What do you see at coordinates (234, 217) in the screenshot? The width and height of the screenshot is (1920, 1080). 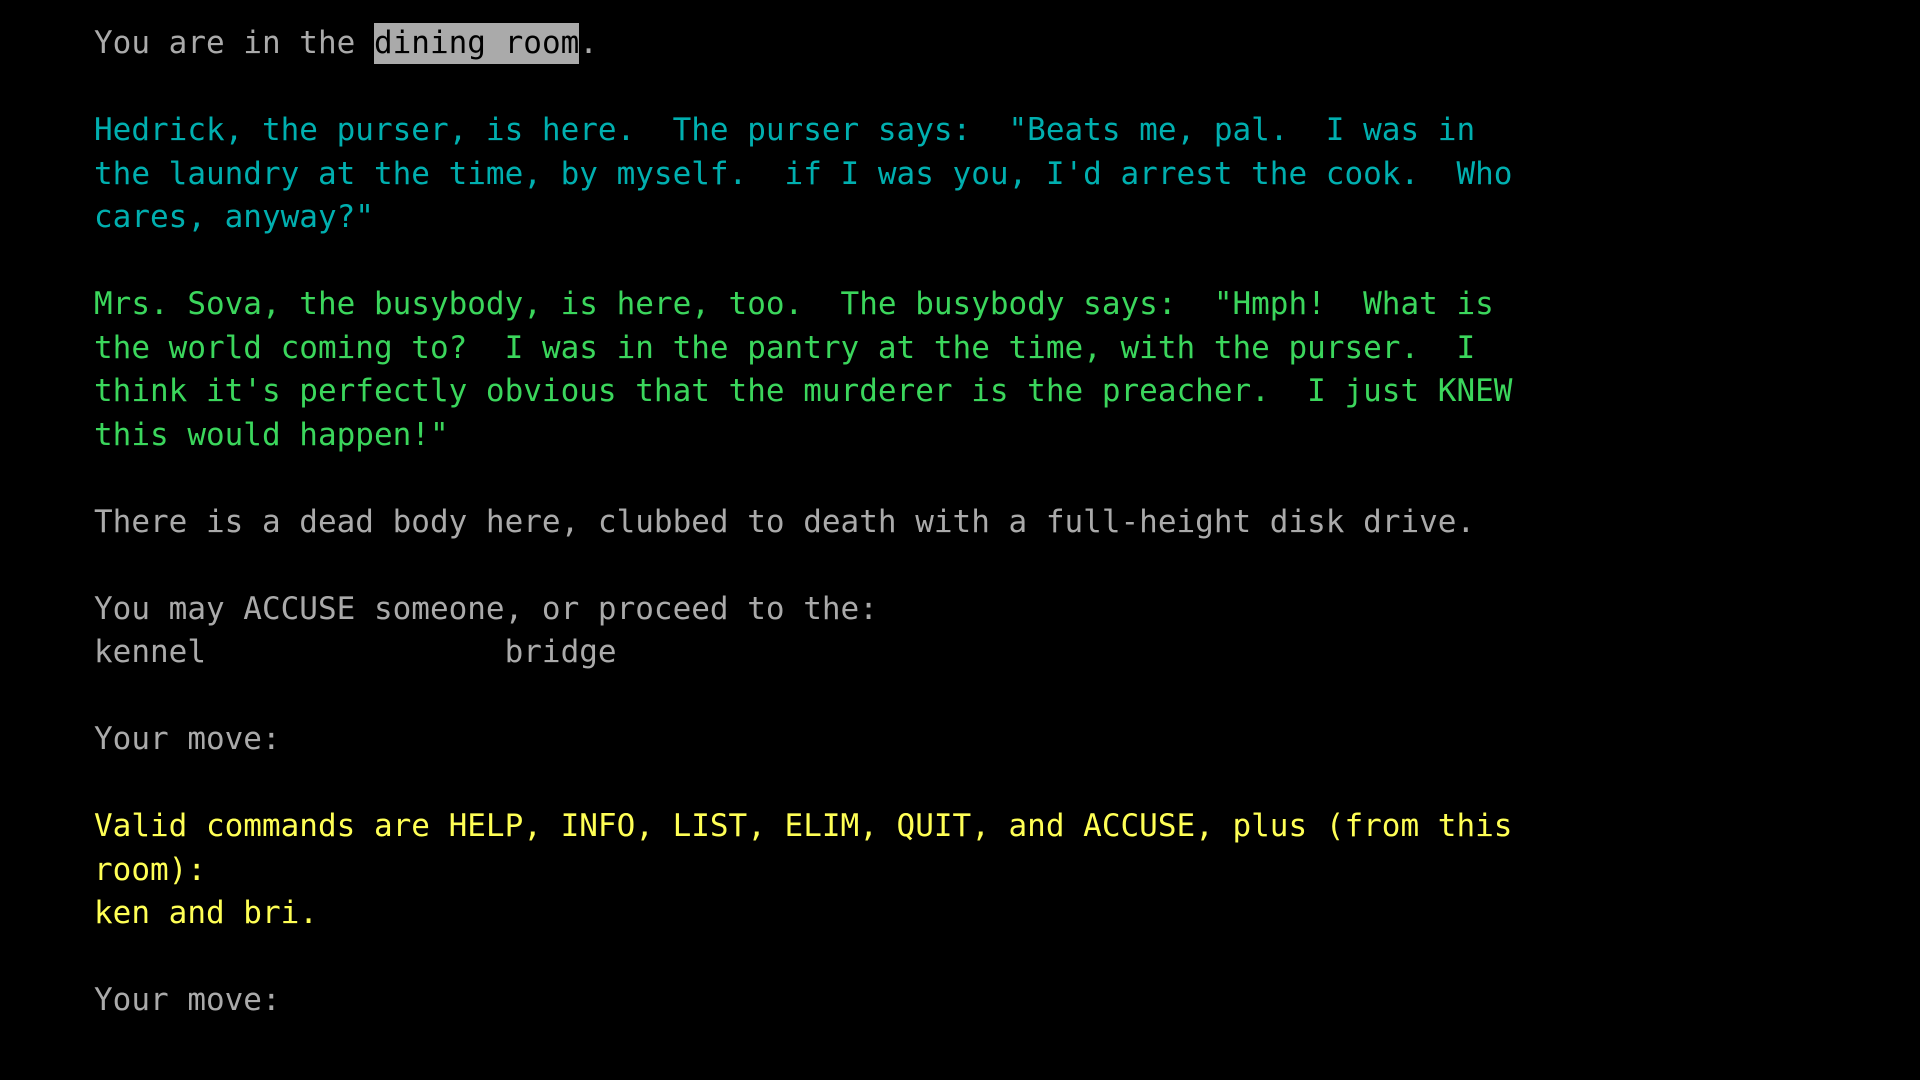 I see `purser-line-3: cares, anyway?"` at bounding box center [234, 217].